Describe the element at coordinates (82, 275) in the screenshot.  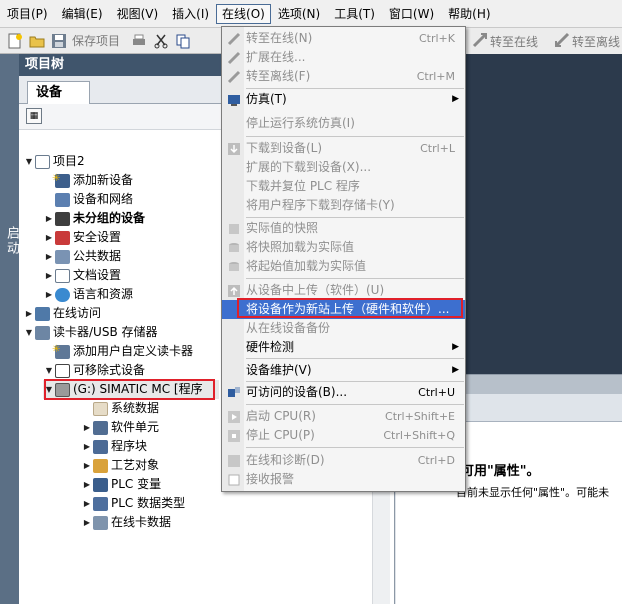
I see `tree-item-document-settings: ▶ 文档设置` at that location.